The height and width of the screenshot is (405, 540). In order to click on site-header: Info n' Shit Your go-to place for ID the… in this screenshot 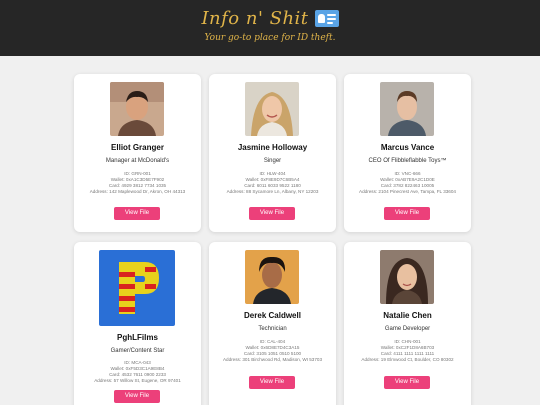, I will do `click(270, 28)`.